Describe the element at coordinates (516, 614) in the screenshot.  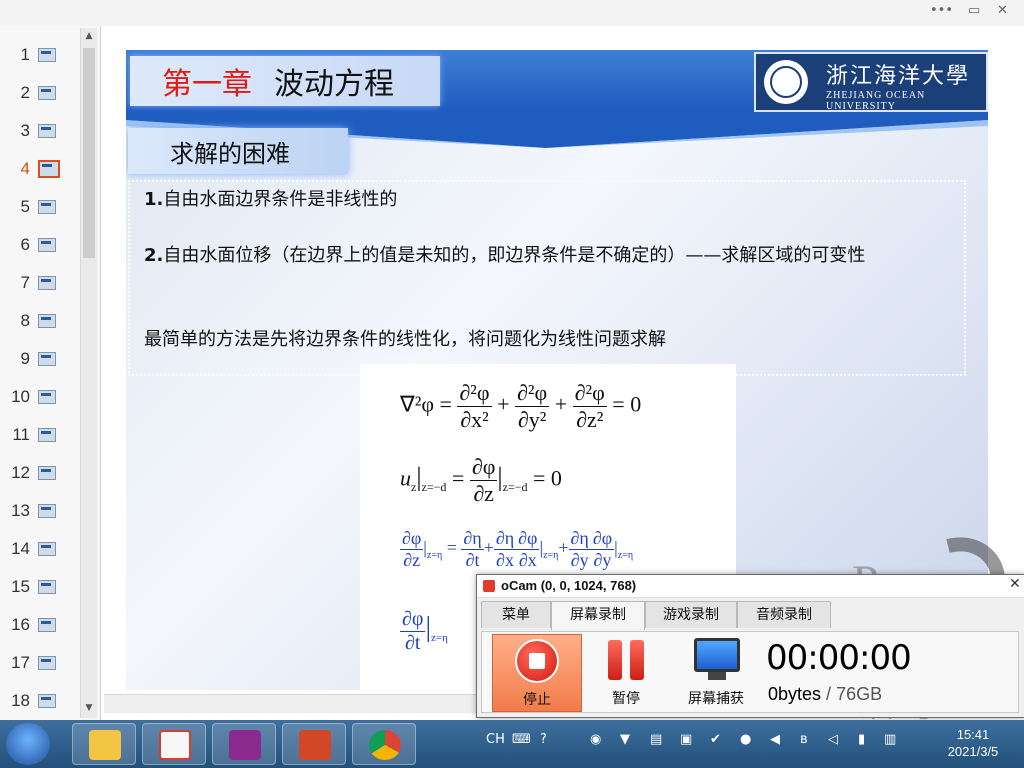
I see `tab-menu: 菜单` at that location.